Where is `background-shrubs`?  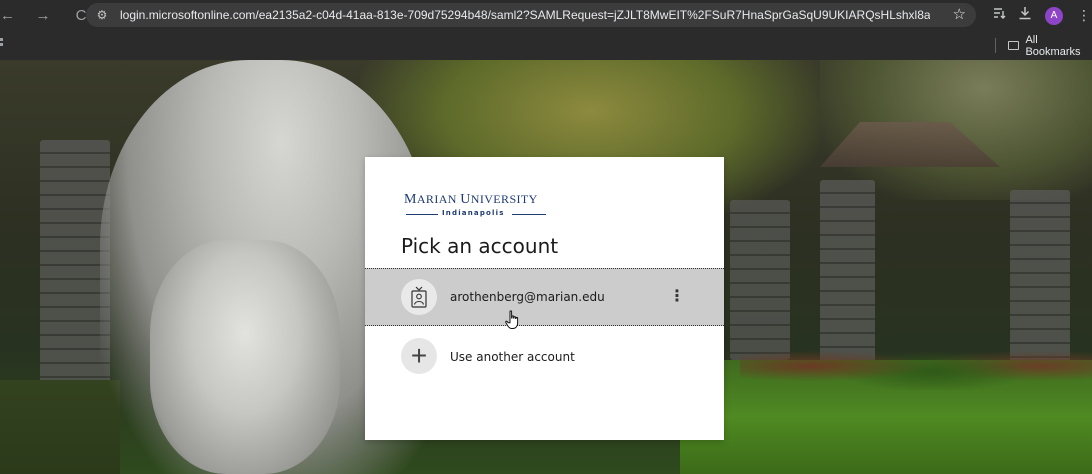
background-shrubs is located at coordinates (916, 360).